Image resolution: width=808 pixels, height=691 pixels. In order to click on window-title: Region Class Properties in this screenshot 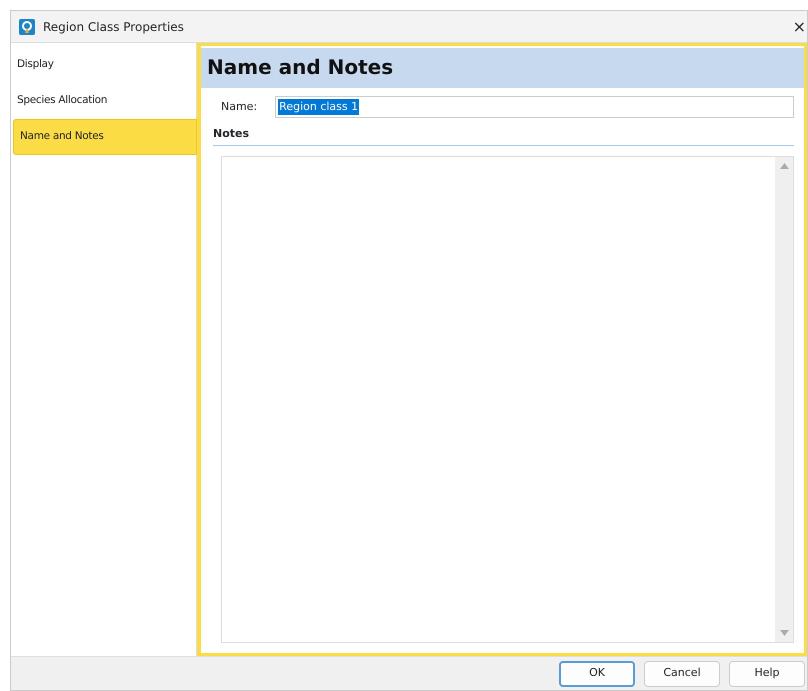, I will do `click(113, 27)`.